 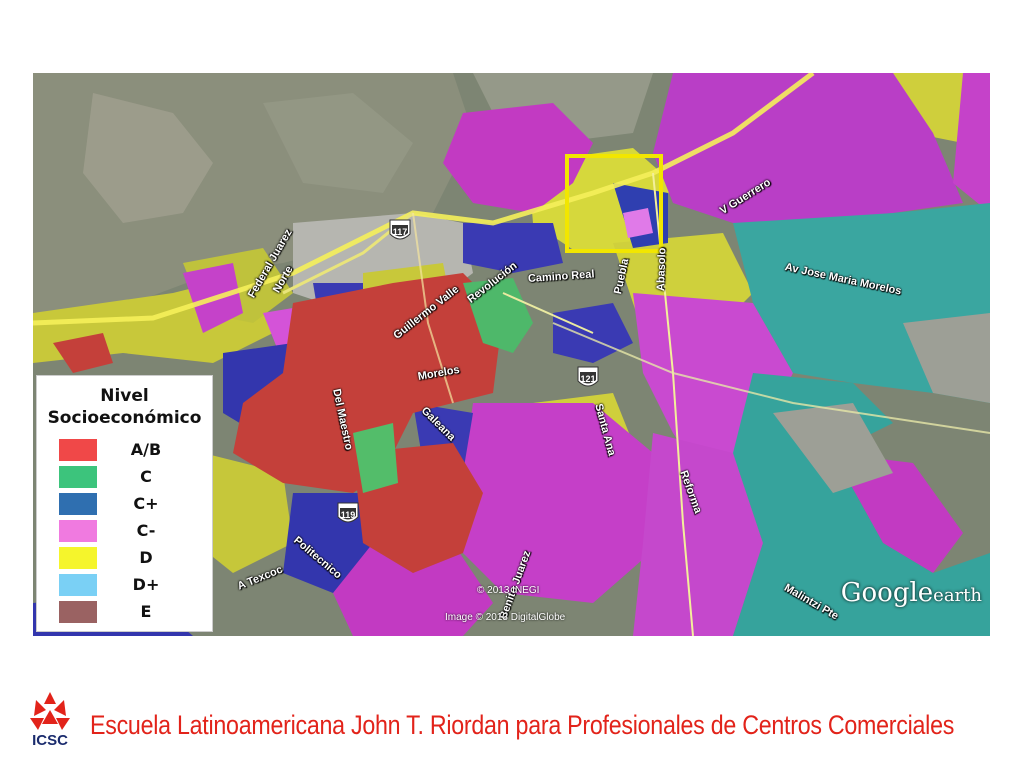 What do you see at coordinates (134, 504) in the screenshot?
I see `legend-item-c-plus: C+` at bounding box center [134, 504].